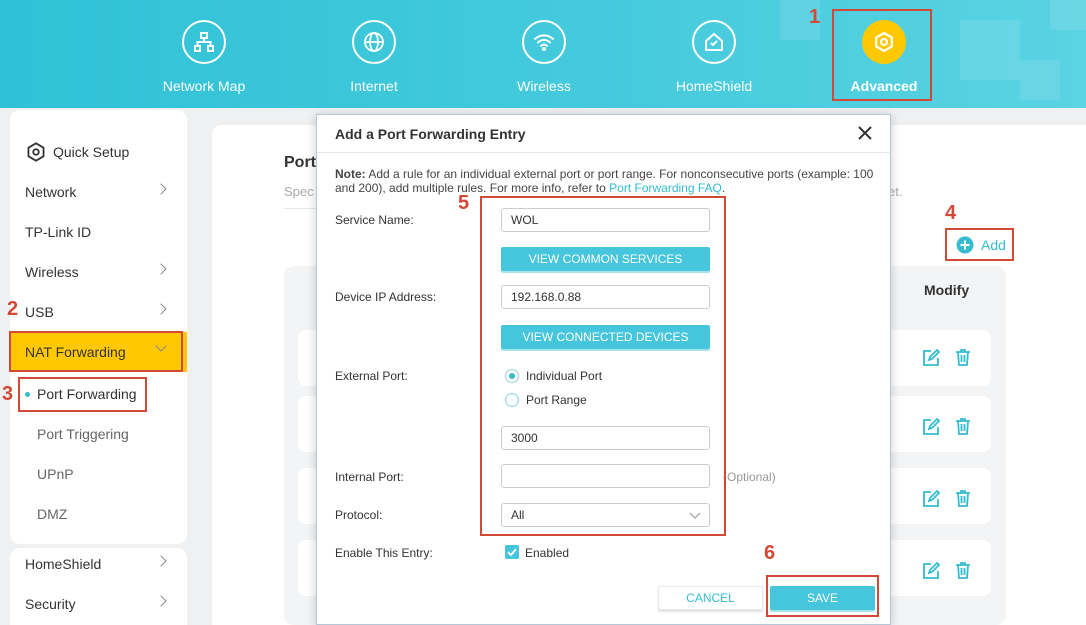 The height and width of the screenshot is (625, 1086). I want to click on wifi-icon, so click(544, 42).